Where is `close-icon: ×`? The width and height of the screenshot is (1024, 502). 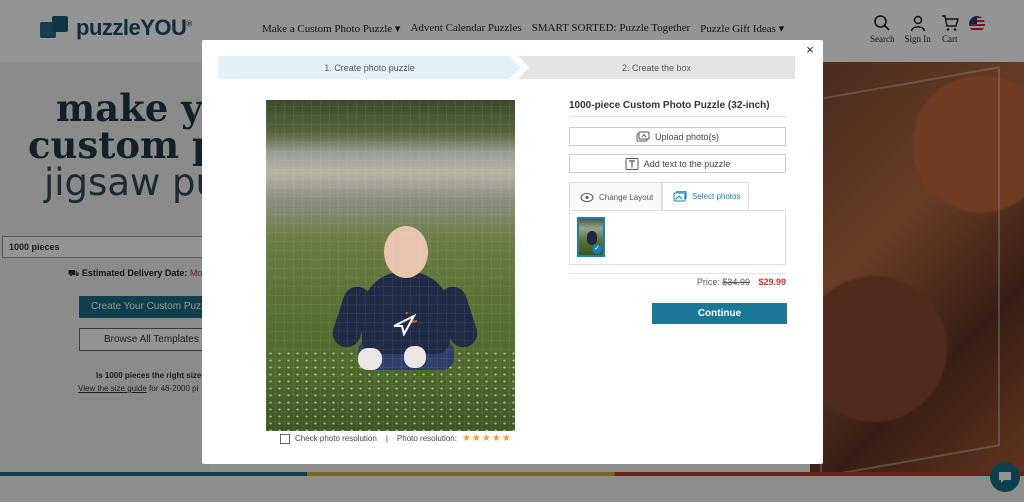
close-icon: × is located at coordinates (810, 49).